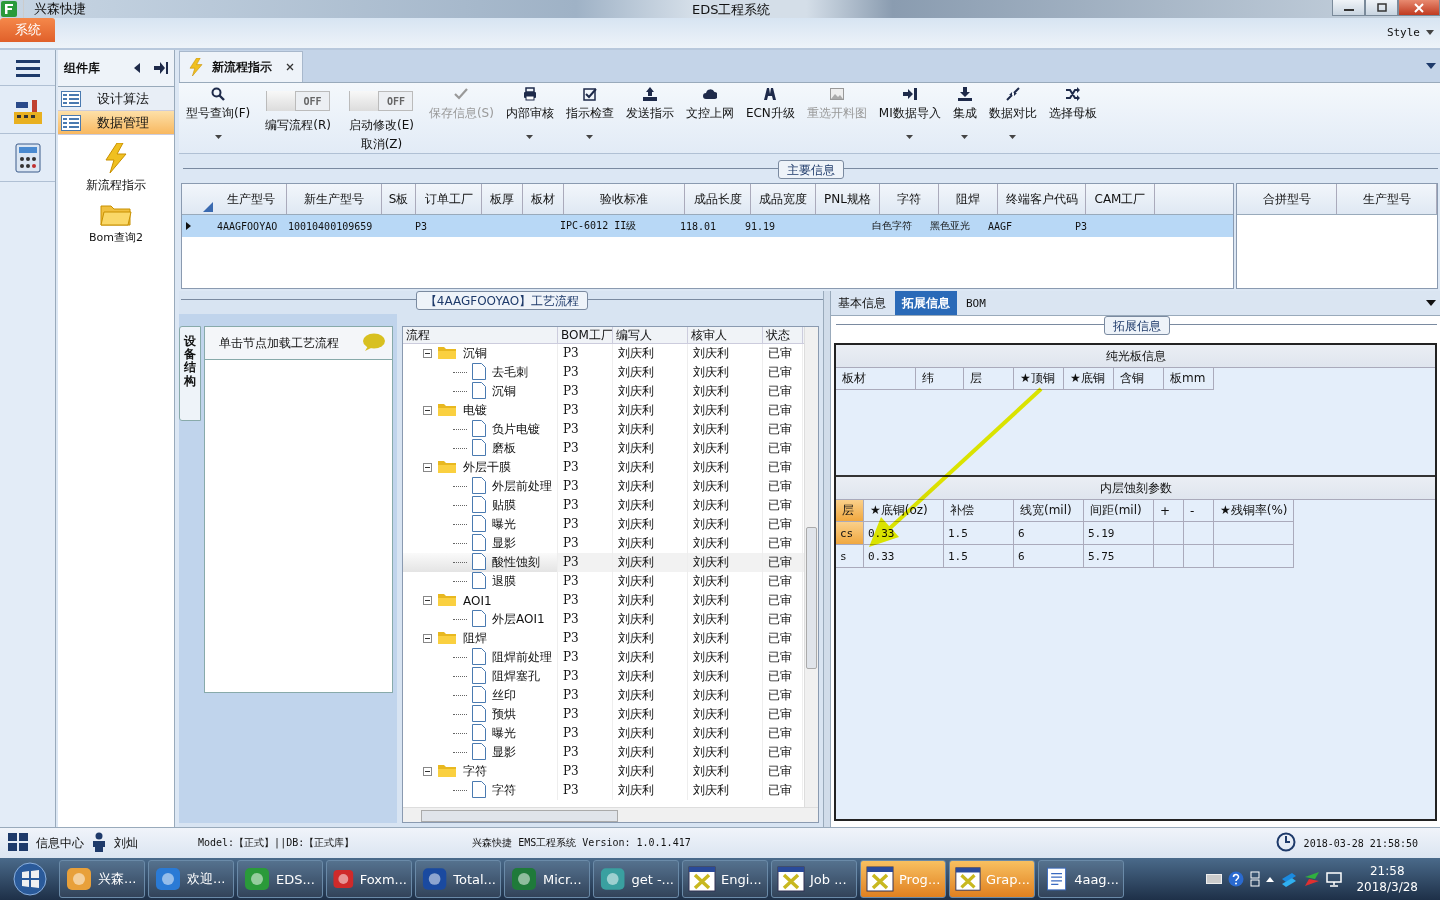 The height and width of the screenshot is (900, 1440). What do you see at coordinates (1039, 379) in the screenshot?
I see `column-header: ★顶铜` at bounding box center [1039, 379].